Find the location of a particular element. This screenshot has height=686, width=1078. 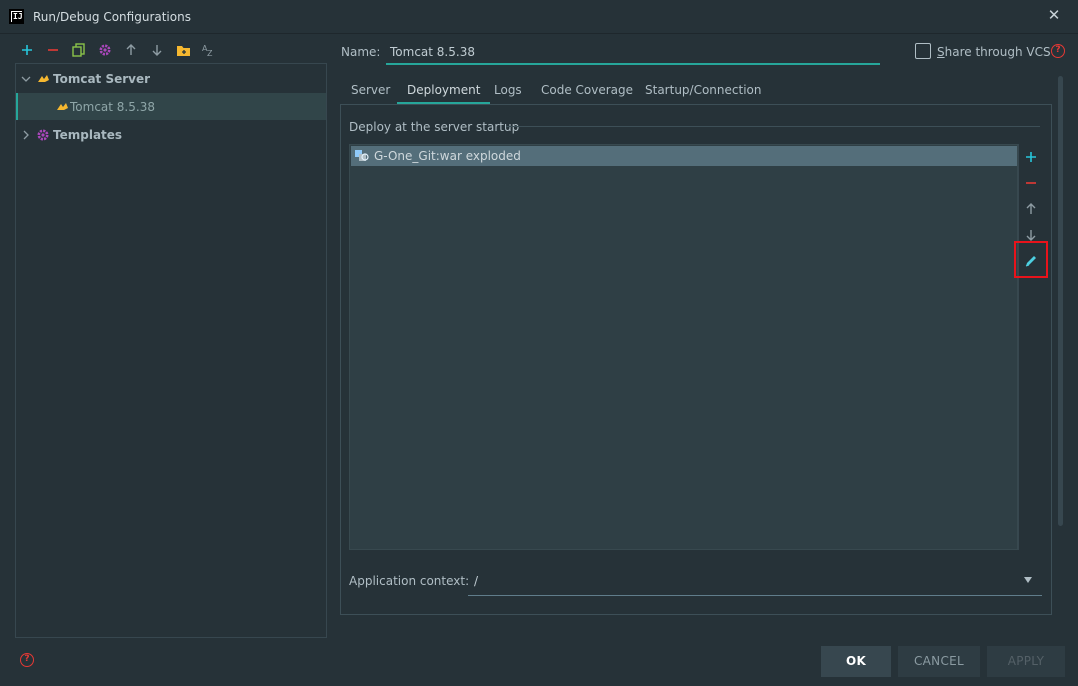

vertical-scrollbar is located at coordinates (1060, 301).